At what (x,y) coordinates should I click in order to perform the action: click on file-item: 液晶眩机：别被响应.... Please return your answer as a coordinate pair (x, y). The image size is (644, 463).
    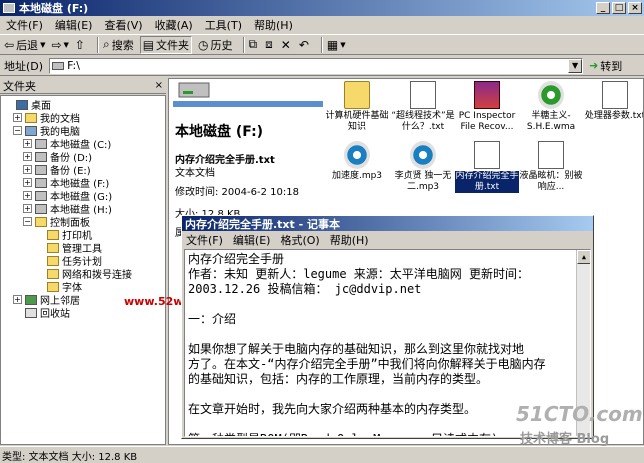
    Looking at the image, I should click on (551, 167).